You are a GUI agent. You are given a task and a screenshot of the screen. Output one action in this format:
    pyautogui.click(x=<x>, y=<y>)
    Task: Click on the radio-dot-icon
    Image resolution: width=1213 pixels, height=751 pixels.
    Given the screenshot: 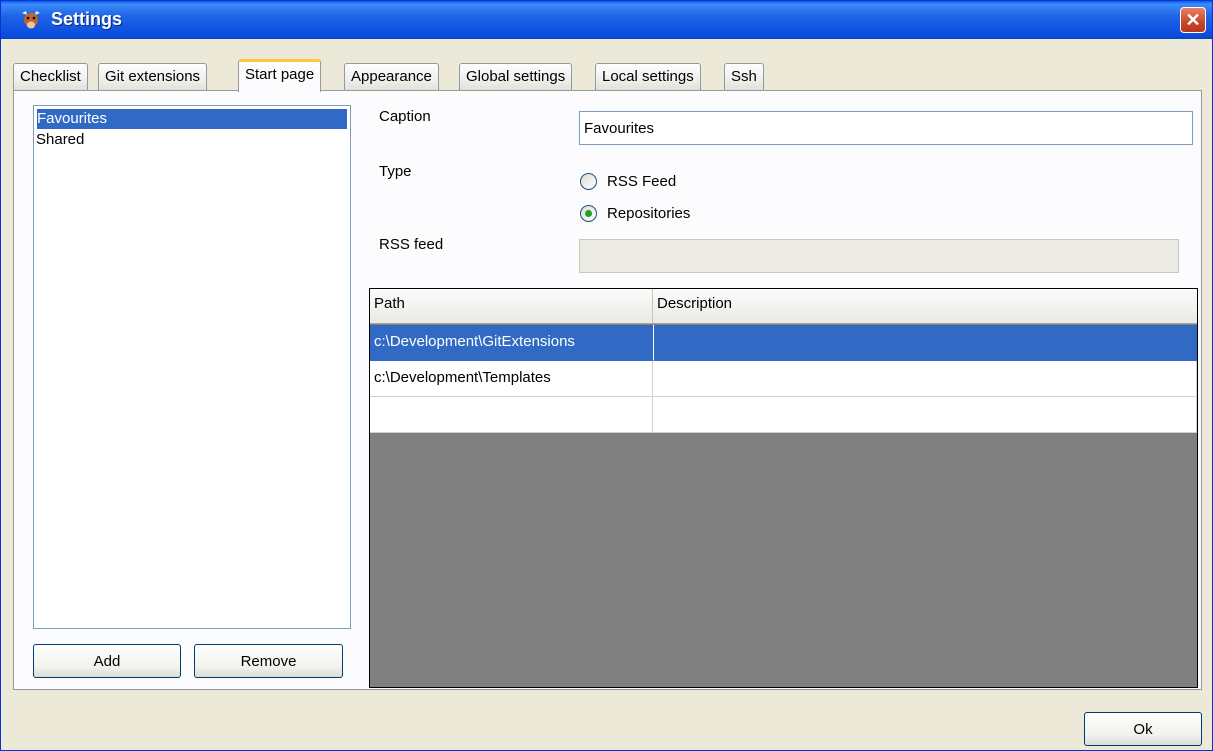 What is the action you would take?
    pyautogui.click(x=588, y=213)
    